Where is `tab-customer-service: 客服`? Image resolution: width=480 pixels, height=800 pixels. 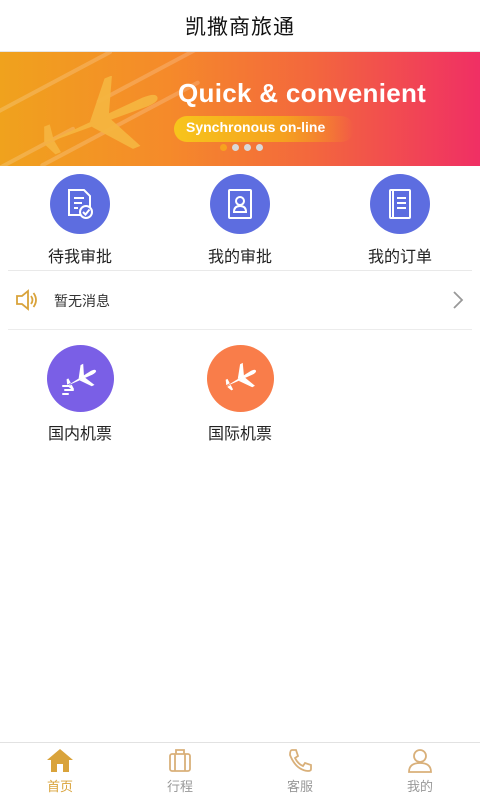 tab-customer-service: 客服 is located at coordinates (300, 771).